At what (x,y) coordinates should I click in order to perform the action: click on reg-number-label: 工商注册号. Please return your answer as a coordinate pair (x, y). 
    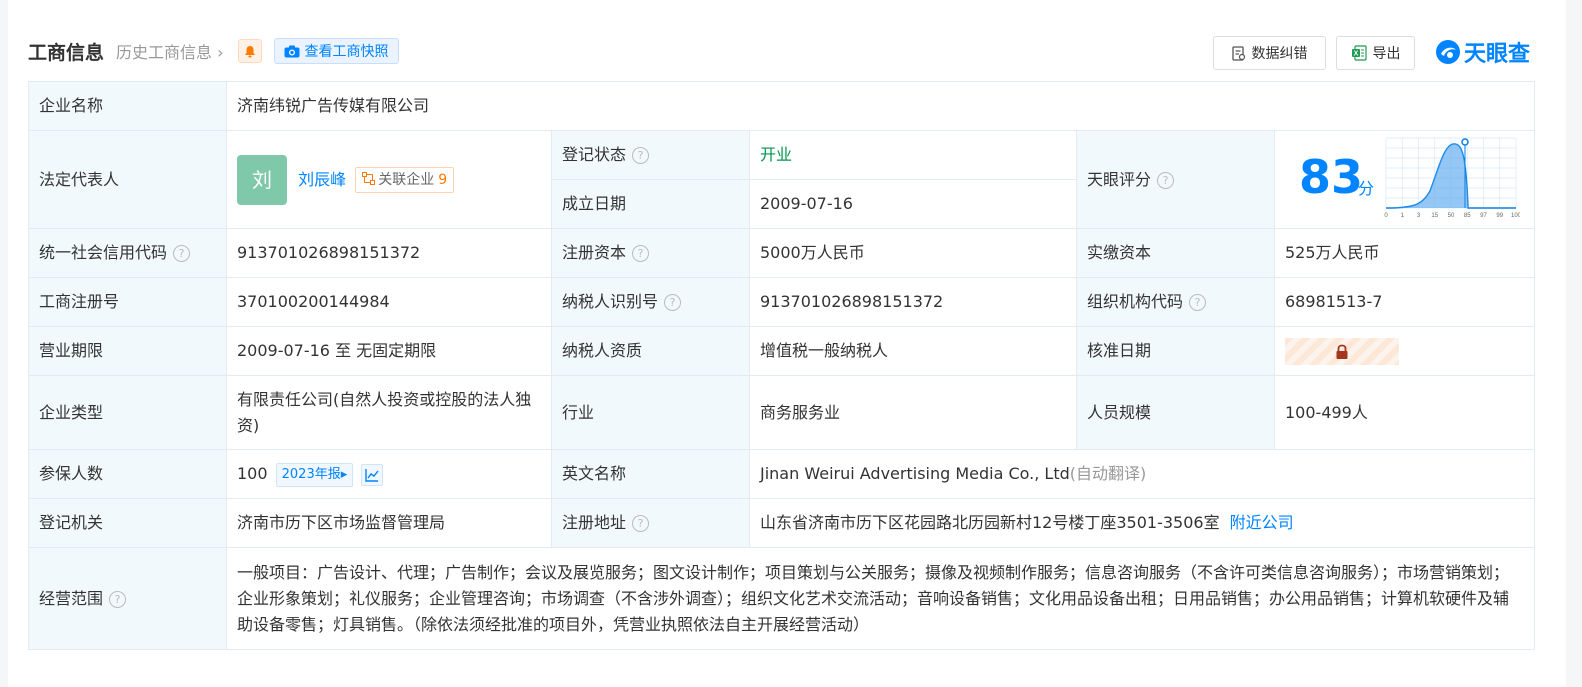
    Looking at the image, I should click on (79, 301).